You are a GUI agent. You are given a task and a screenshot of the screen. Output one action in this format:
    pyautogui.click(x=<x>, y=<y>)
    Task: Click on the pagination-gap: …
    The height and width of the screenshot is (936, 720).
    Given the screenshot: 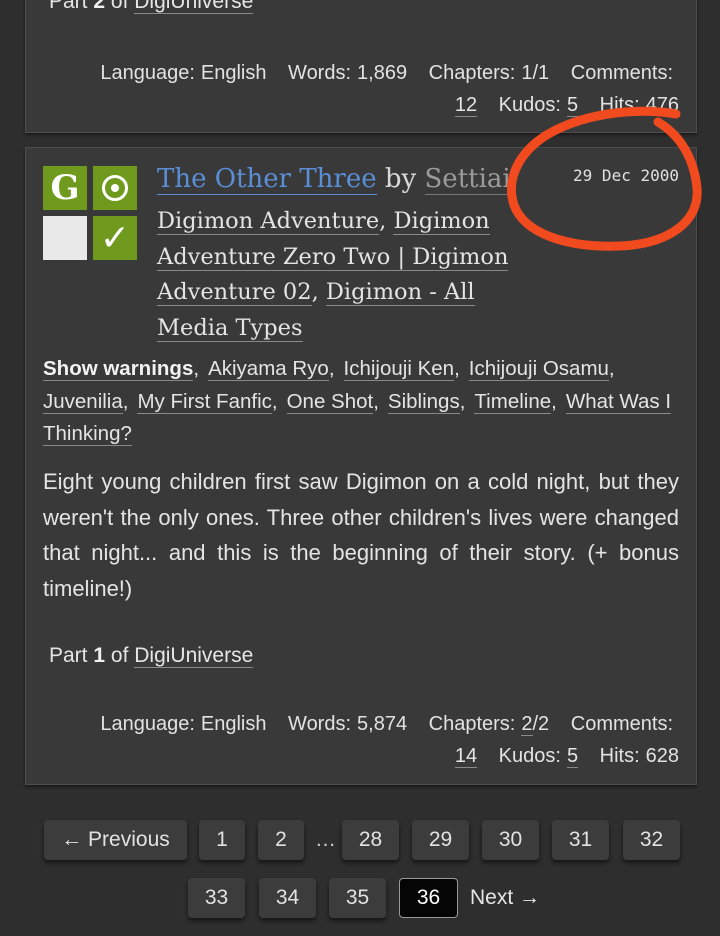 What is the action you would take?
    pyautogui.click(x=325, y=839)
    